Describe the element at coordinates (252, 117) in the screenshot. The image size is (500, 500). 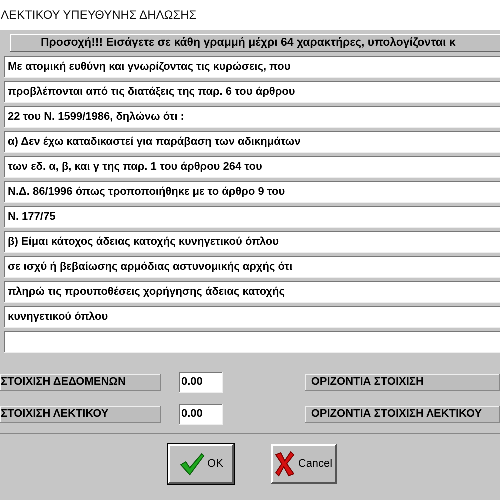
I see `input-field: 22 του Ν. 1599/1986, δηλώνω ότι :` at that location.